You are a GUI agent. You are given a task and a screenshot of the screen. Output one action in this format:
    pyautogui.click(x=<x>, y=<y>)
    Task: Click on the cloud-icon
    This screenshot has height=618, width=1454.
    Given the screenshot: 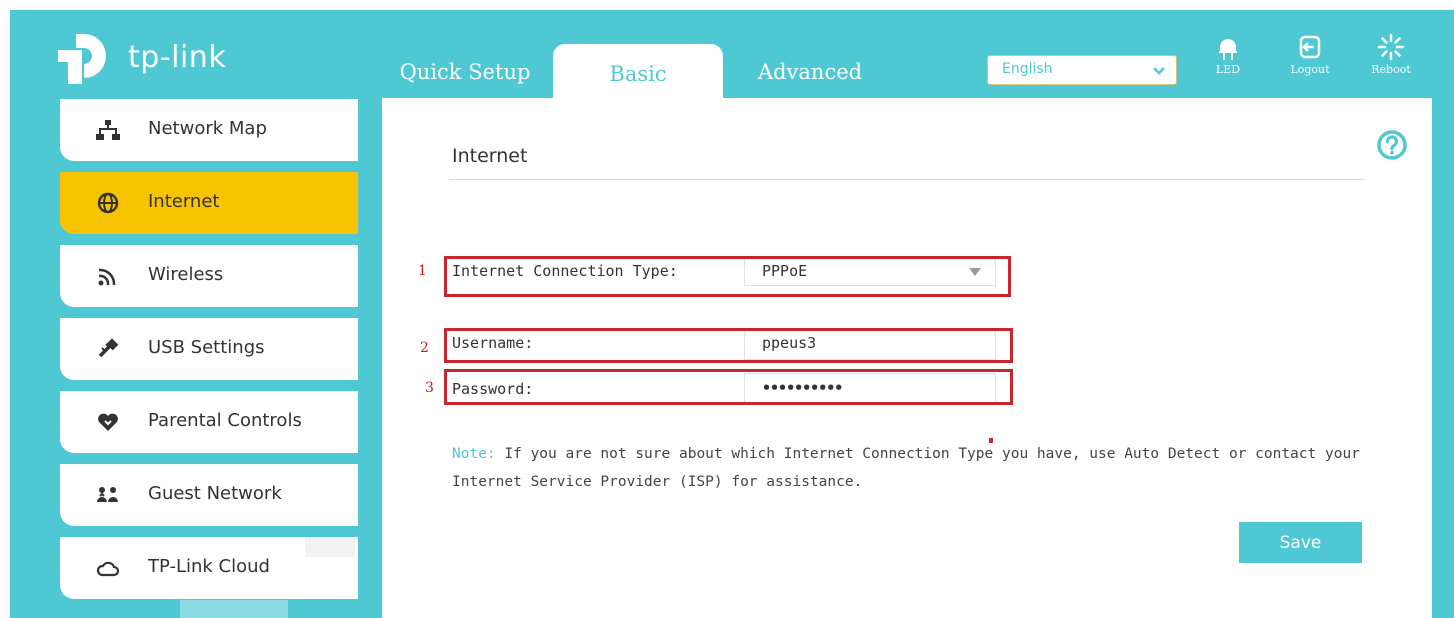 What is the action you would take?
    pyautogui.click(x=108, y=569)
    